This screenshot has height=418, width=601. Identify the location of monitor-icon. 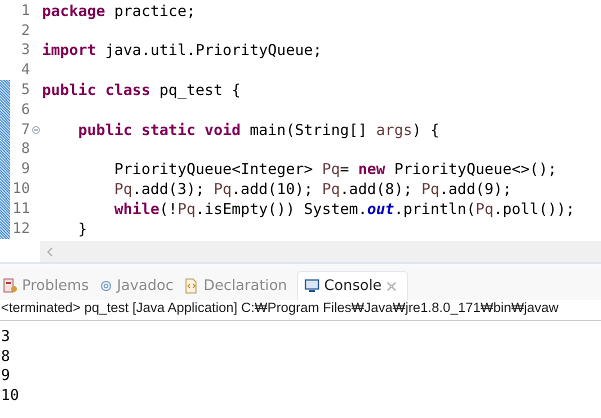
(312, 286).